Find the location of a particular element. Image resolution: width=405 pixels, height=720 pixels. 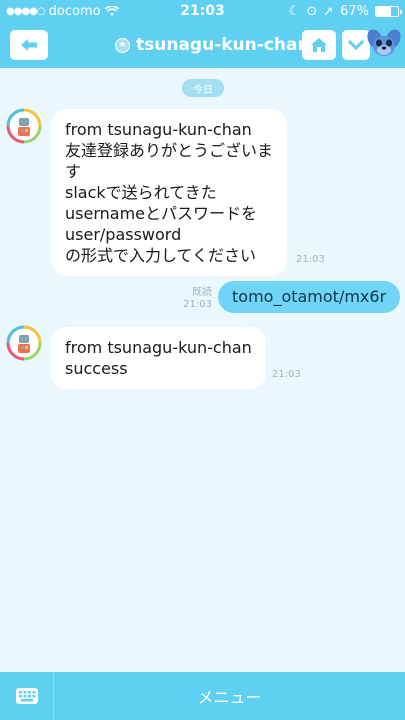

home-button is located at coordinates (319, 45).